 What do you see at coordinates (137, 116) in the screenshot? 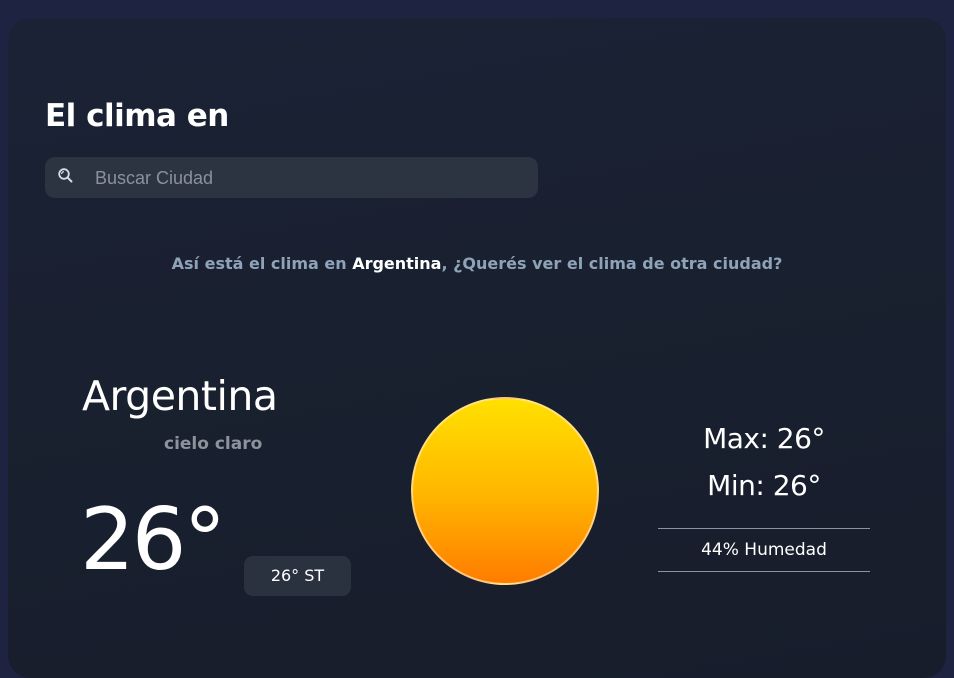
I see `page-title: El clima en` at bounding box center [137, 116].